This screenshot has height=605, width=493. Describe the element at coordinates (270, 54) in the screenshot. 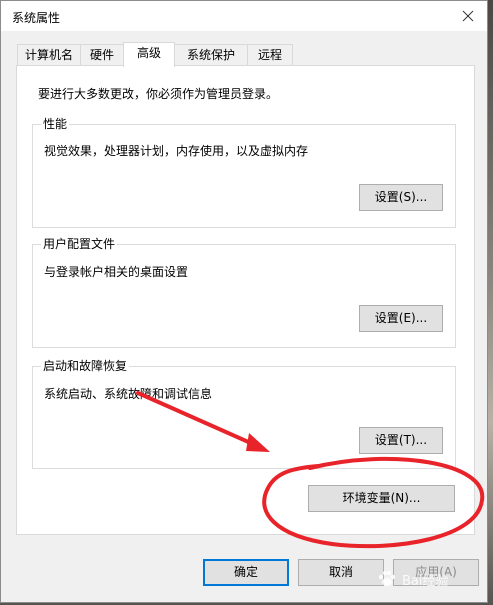

I see `tab-remote: 远程` at that location.